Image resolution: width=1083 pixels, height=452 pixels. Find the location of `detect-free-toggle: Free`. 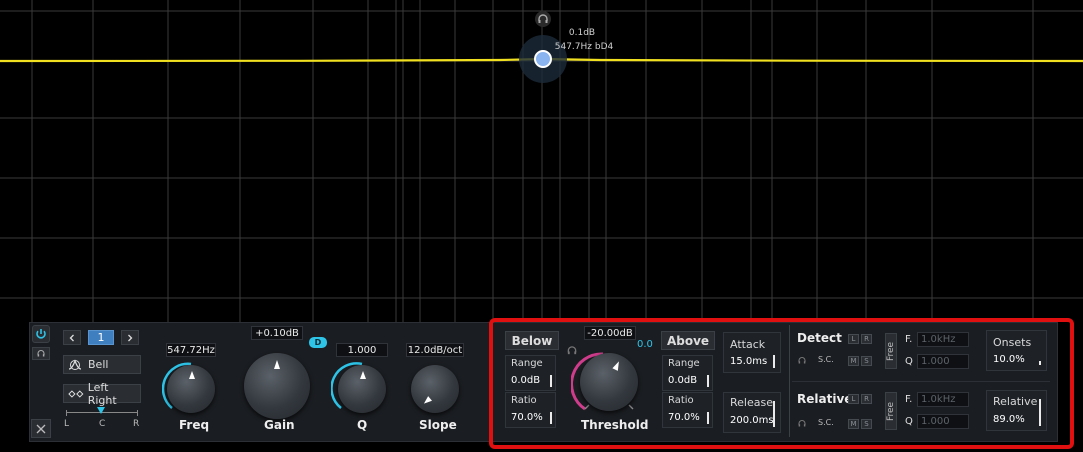

detect-free-toggle: Free is located at coordinates (891, 351).